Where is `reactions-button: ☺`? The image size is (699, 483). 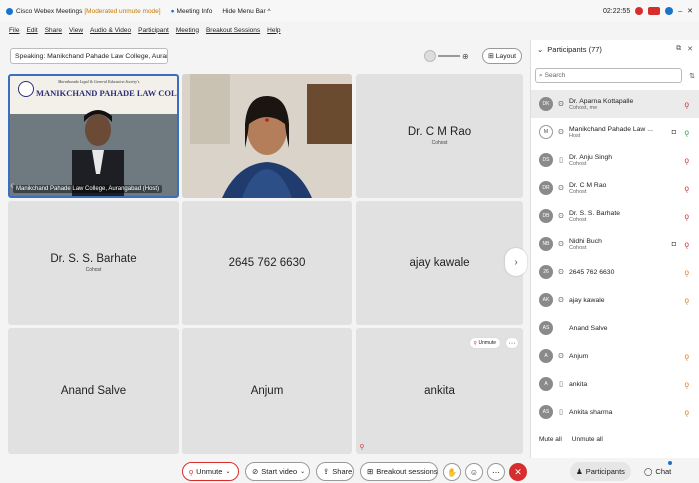 reactions-button: ☺ is located at coordinates (474, 472).